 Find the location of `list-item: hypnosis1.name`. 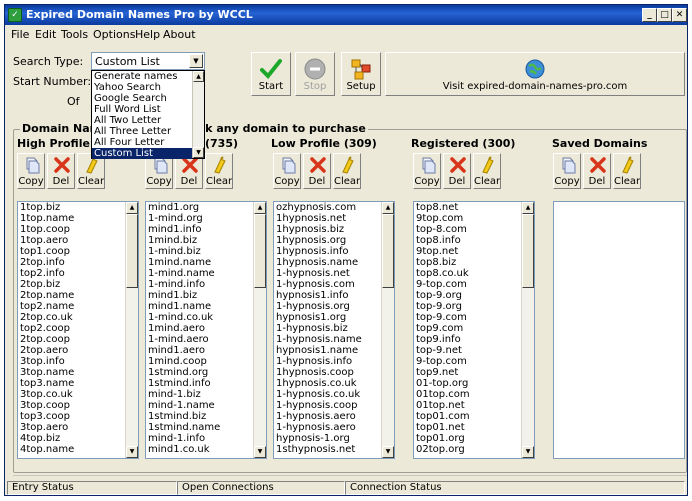

list-item: hypnosis1.name is located at coordinates (319, 350).